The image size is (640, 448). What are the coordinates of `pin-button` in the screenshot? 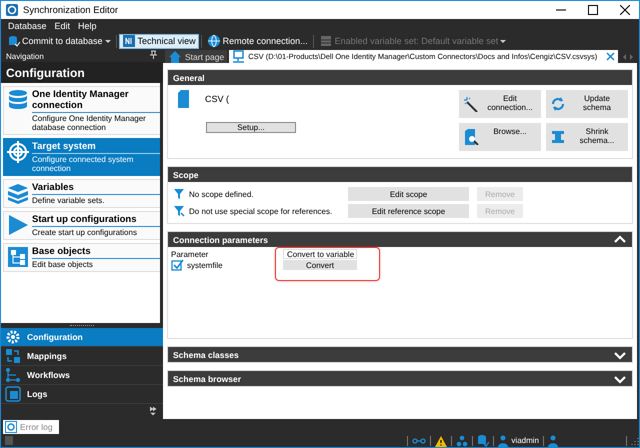 It's located at (153, 56).